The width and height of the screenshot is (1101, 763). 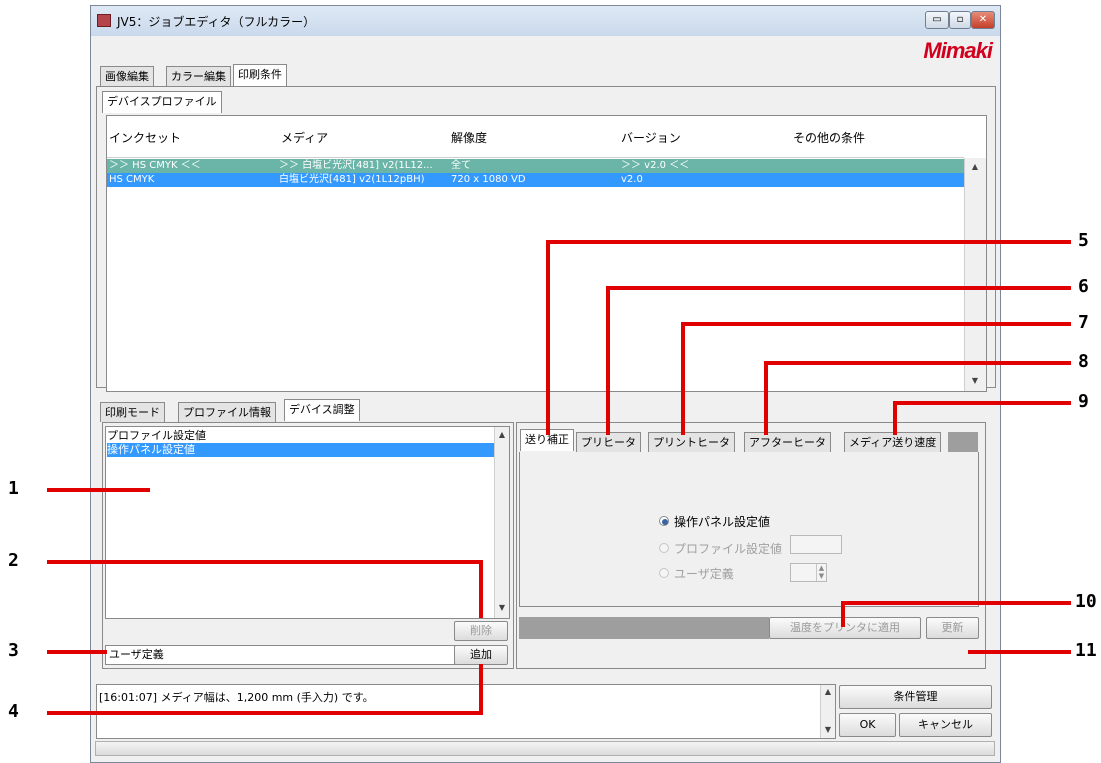 What do you see at coordinates (691, 442) in the screenshot?
I see `tab-print-heater: プリントヒータ` at bounding box center [691, 442].